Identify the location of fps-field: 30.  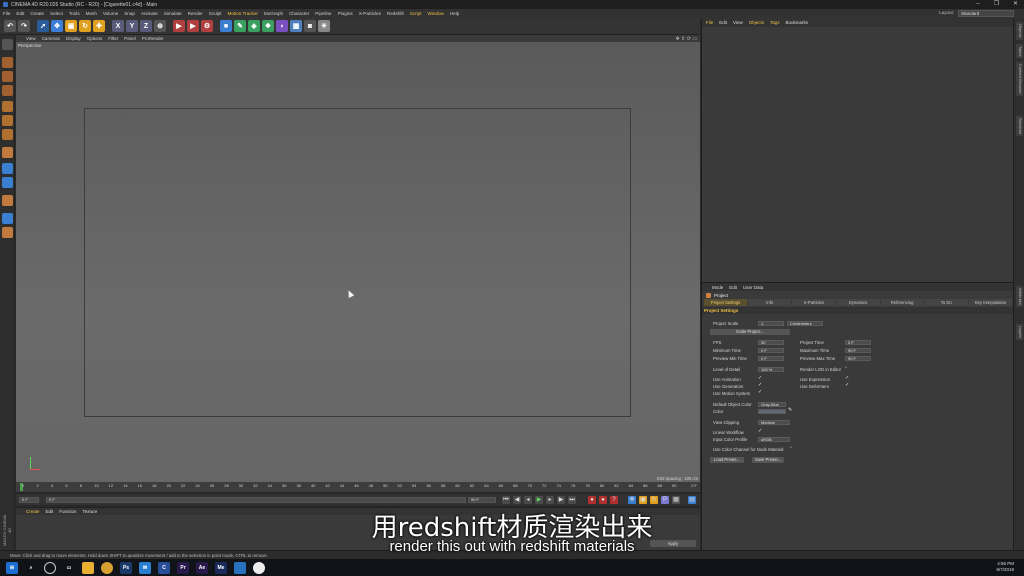
(771, 342).